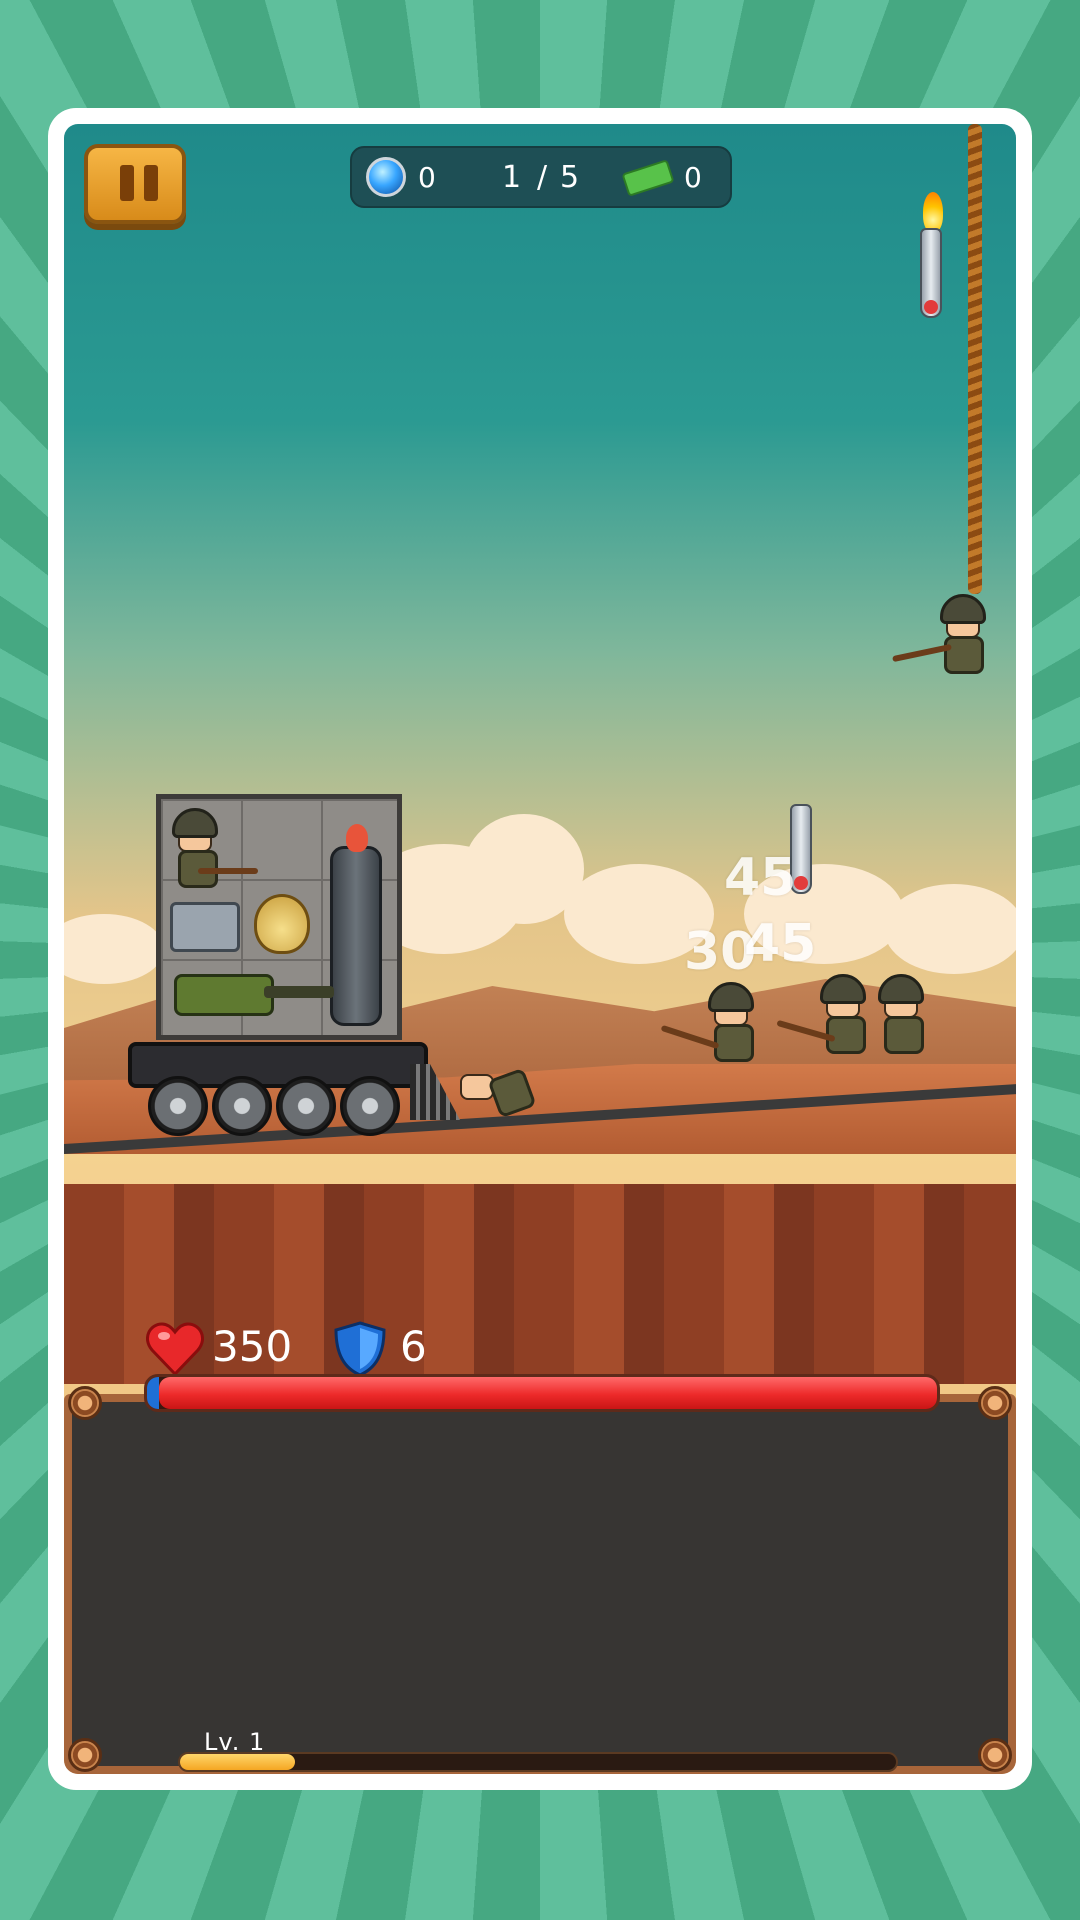 This screenshot has height=1920, width=1080. Describe the element at coordinates (135, 184) in the screenshot. I see `pause-button` at that location.